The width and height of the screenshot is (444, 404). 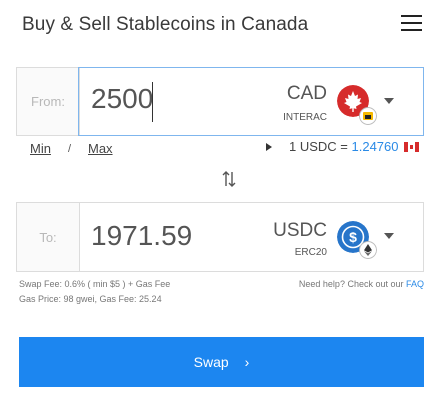 I want to click on exchange-rate: 1 USDC = 1.24760, so click(x=344, y=146).